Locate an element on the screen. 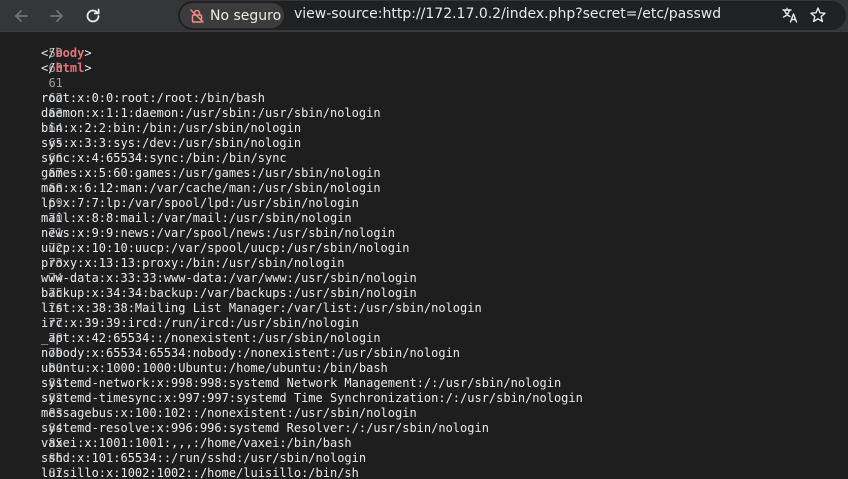 This screenshot has width=848, height=479. line-text: bin:x:2:2:bin:/bin:/usr/sbin/nologin is located at coordinates (171, 128).